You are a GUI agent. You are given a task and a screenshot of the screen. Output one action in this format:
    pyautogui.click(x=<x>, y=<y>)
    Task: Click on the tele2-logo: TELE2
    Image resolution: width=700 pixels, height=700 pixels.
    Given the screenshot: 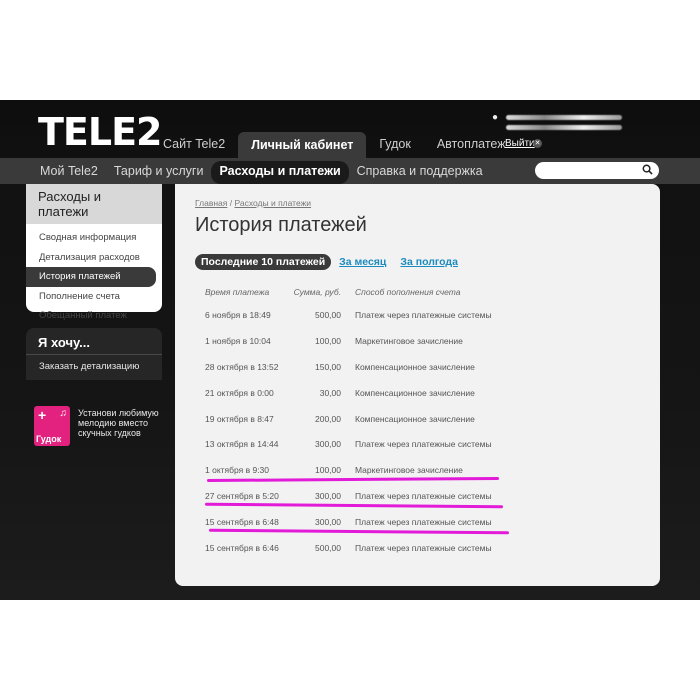 What is the action you would take?
    pyautogui.click(x=100, y=132)
    